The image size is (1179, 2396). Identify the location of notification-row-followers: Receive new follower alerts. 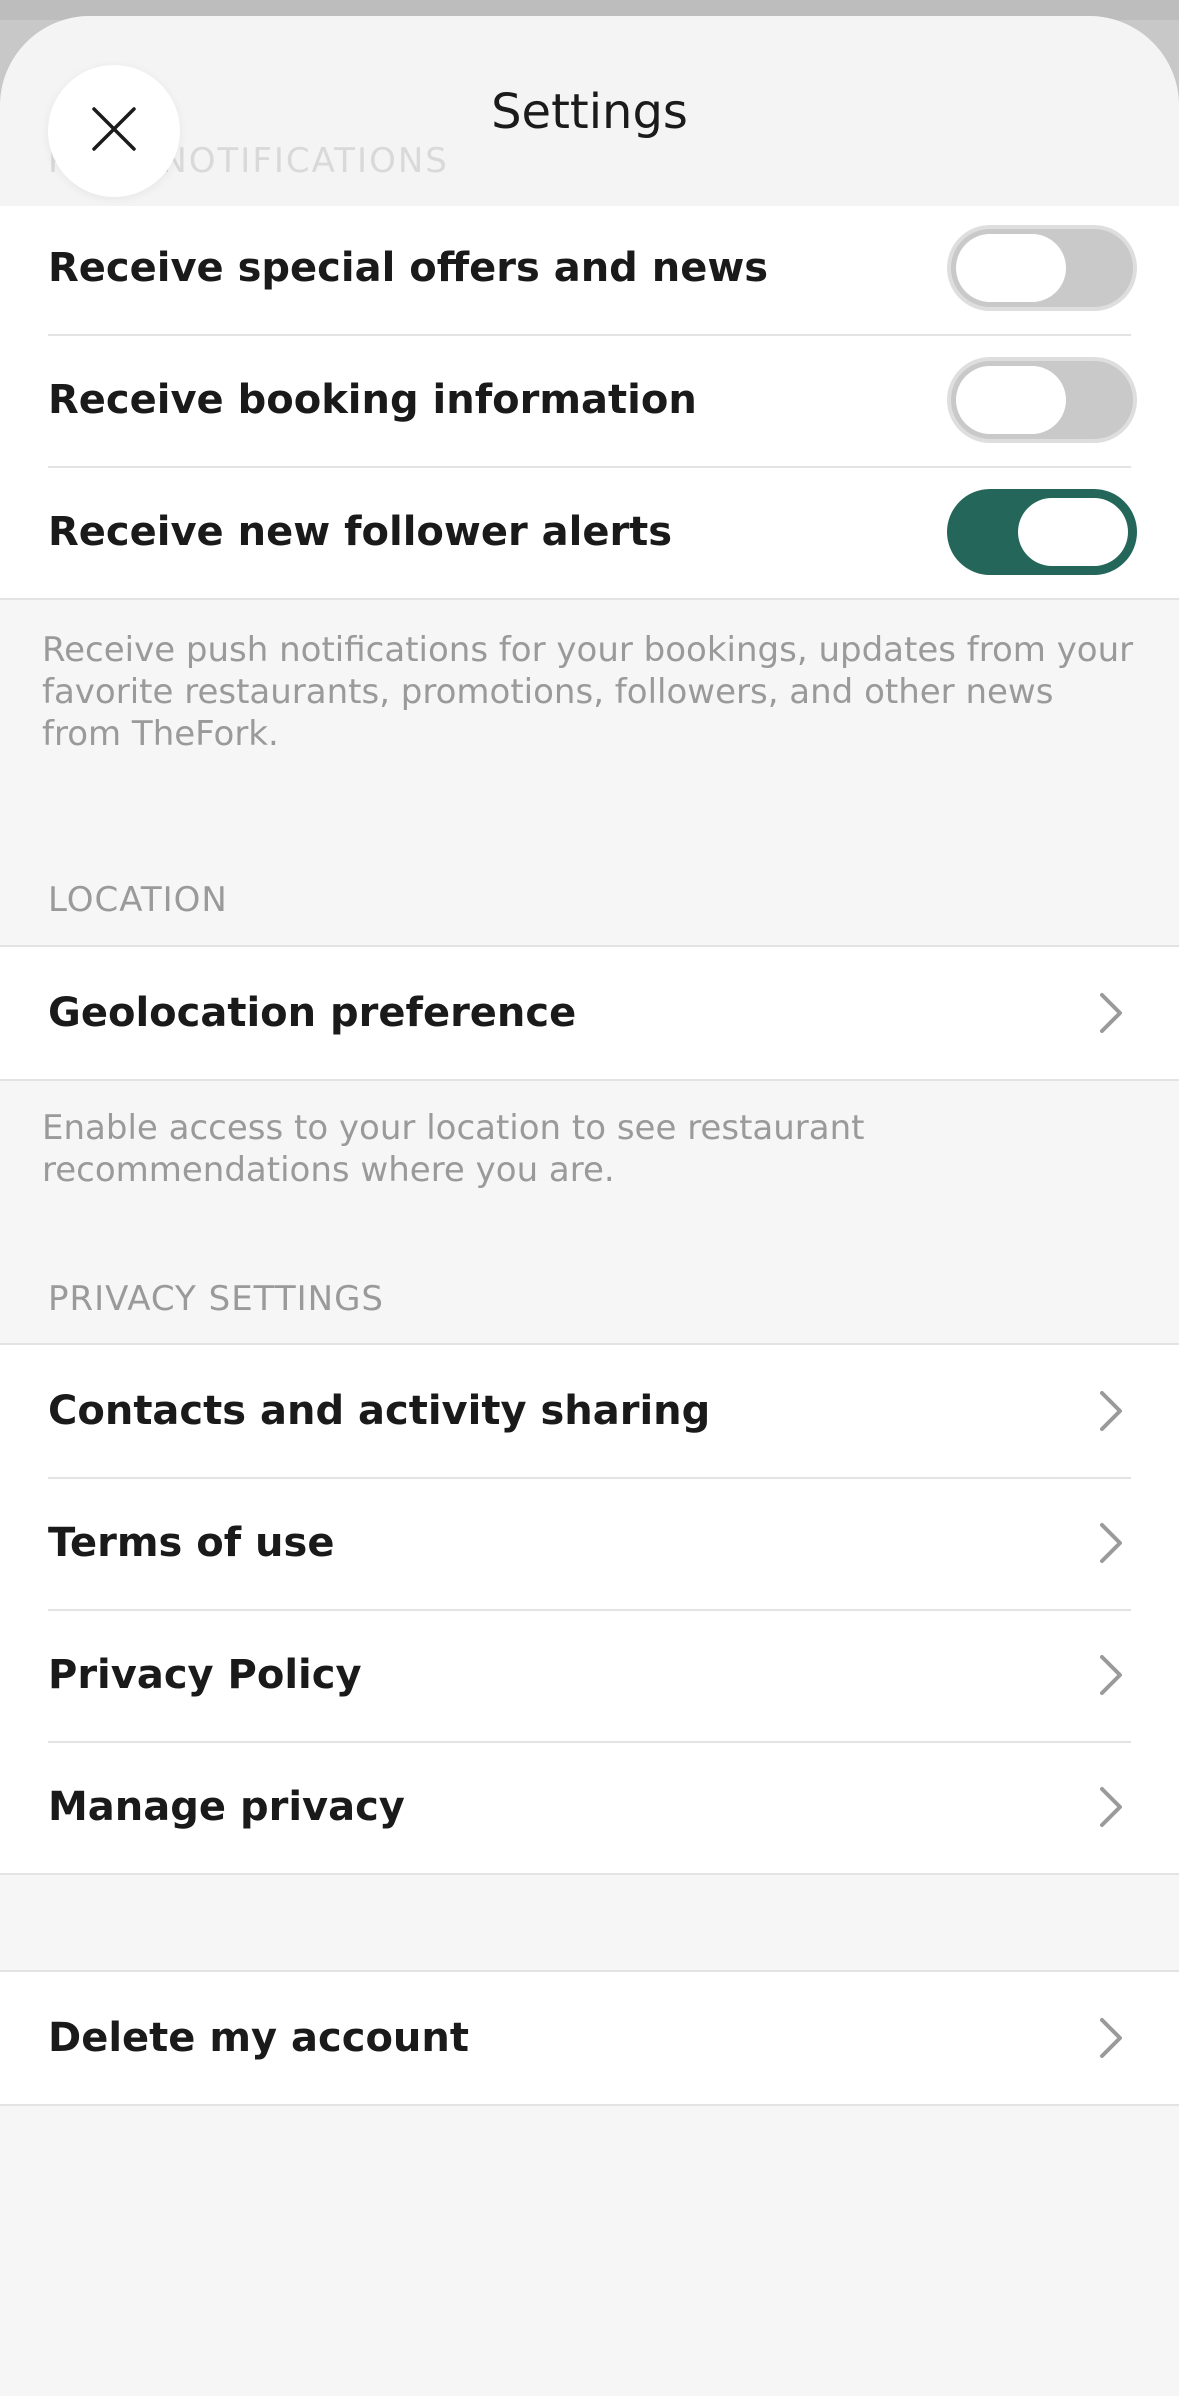
(589, 532).